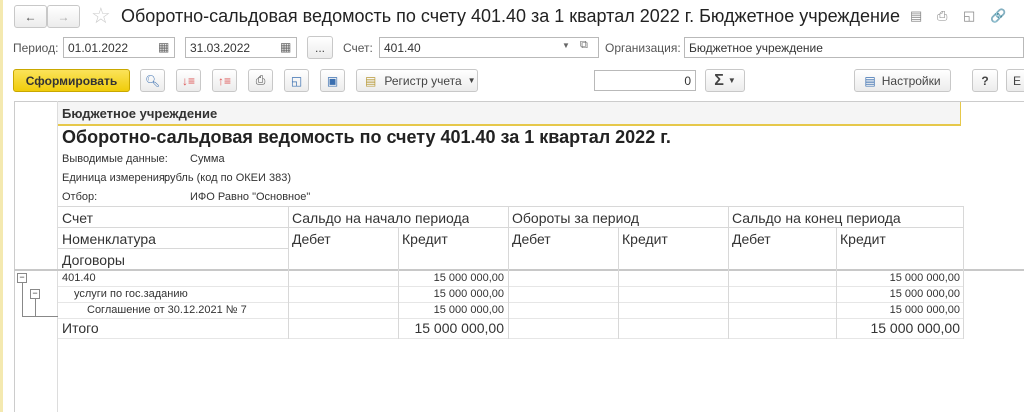 The height and width of the screenshot is (412, 1024). Describe the element at coordinates (643, 48) in the screenshot. I see `org-label: Организация:` at that location.